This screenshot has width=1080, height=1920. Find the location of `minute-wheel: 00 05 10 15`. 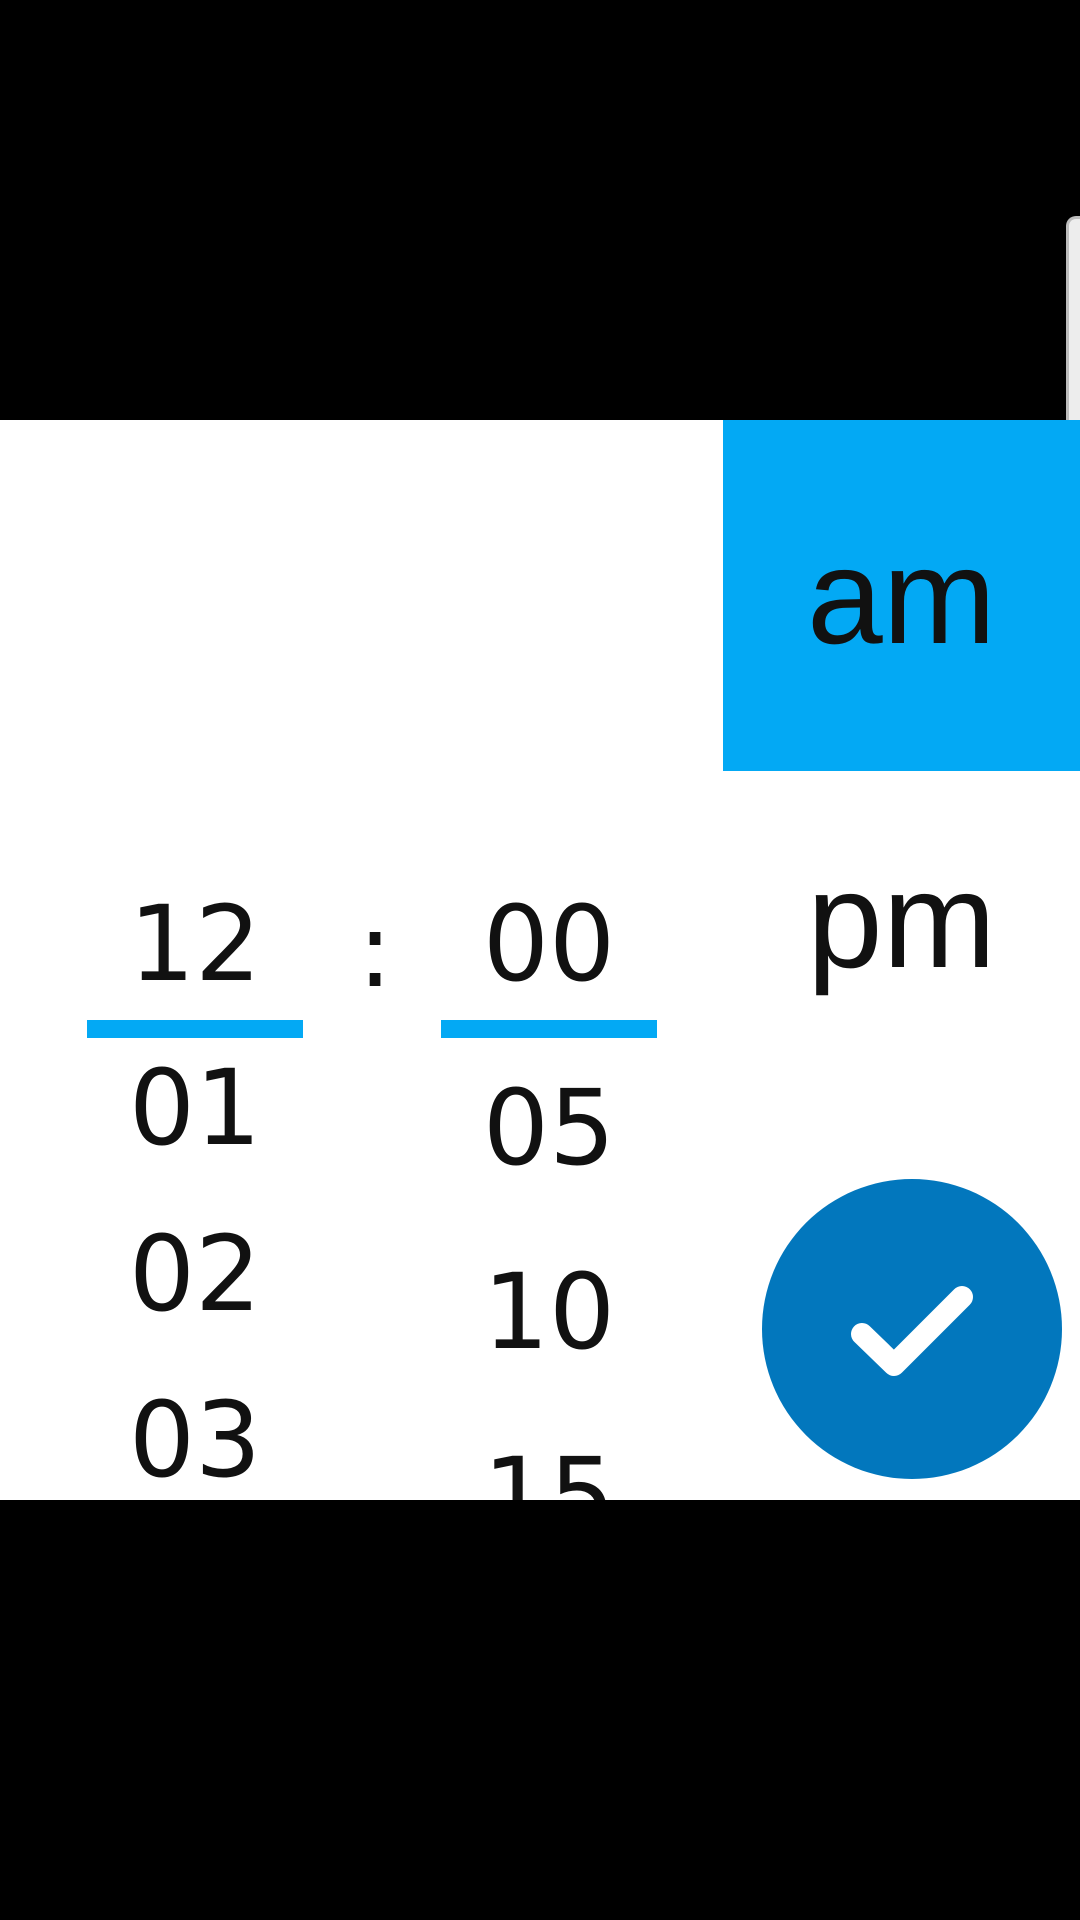

minute-wheel: 00 05 10 15 is located at coordinates (549, 960).